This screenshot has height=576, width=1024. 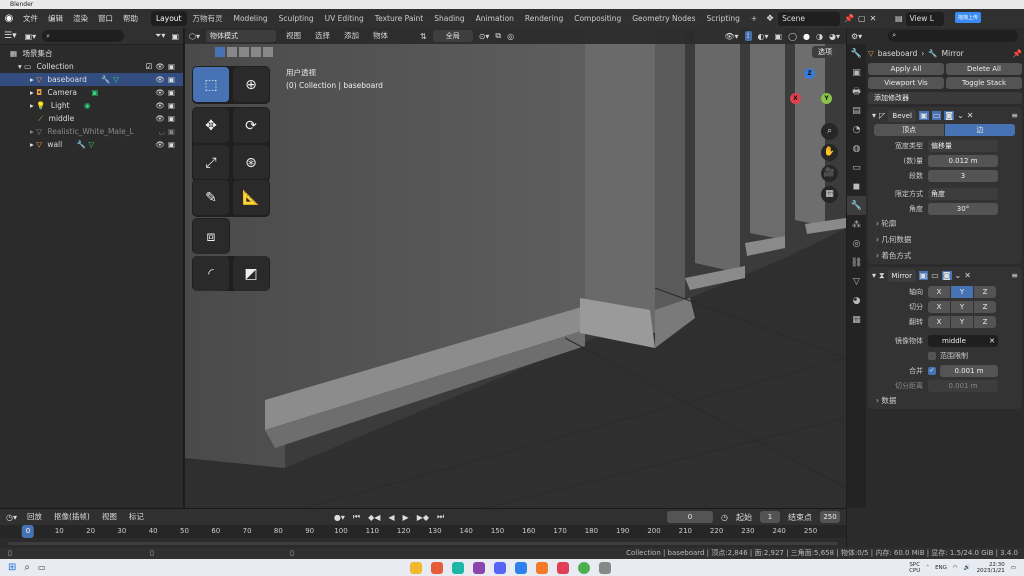 What do you see at coordinates (194, 36) in the screenshot?
I see `editor-type-icon: ⬡▾` at bounding box center [194, 36].